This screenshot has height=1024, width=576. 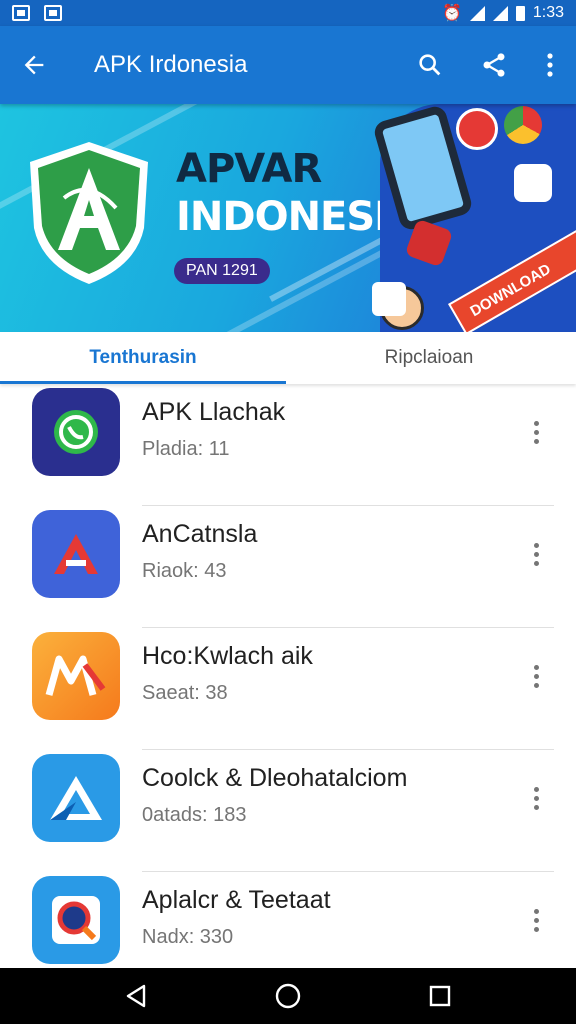 What do you see at coordinates (214, 412) in the screenshot?
I see `app-name: APK Llachak` at bounding box center [214, 412].